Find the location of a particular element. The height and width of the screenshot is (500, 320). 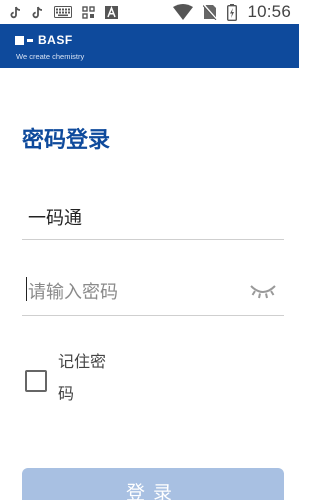

brand-name: BASF is located at coordinates (55, 40).